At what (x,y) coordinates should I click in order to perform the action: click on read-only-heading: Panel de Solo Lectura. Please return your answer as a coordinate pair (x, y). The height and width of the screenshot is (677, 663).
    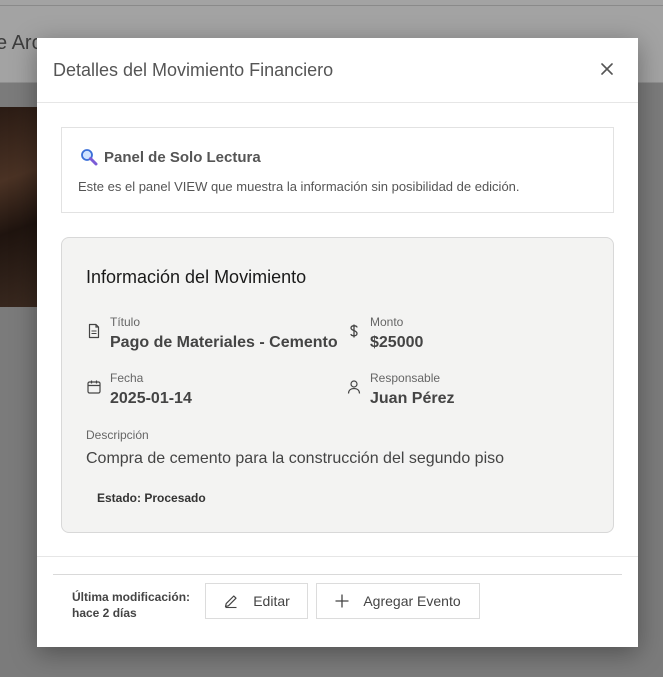
    Looking at the image, I should click on (170, 157).